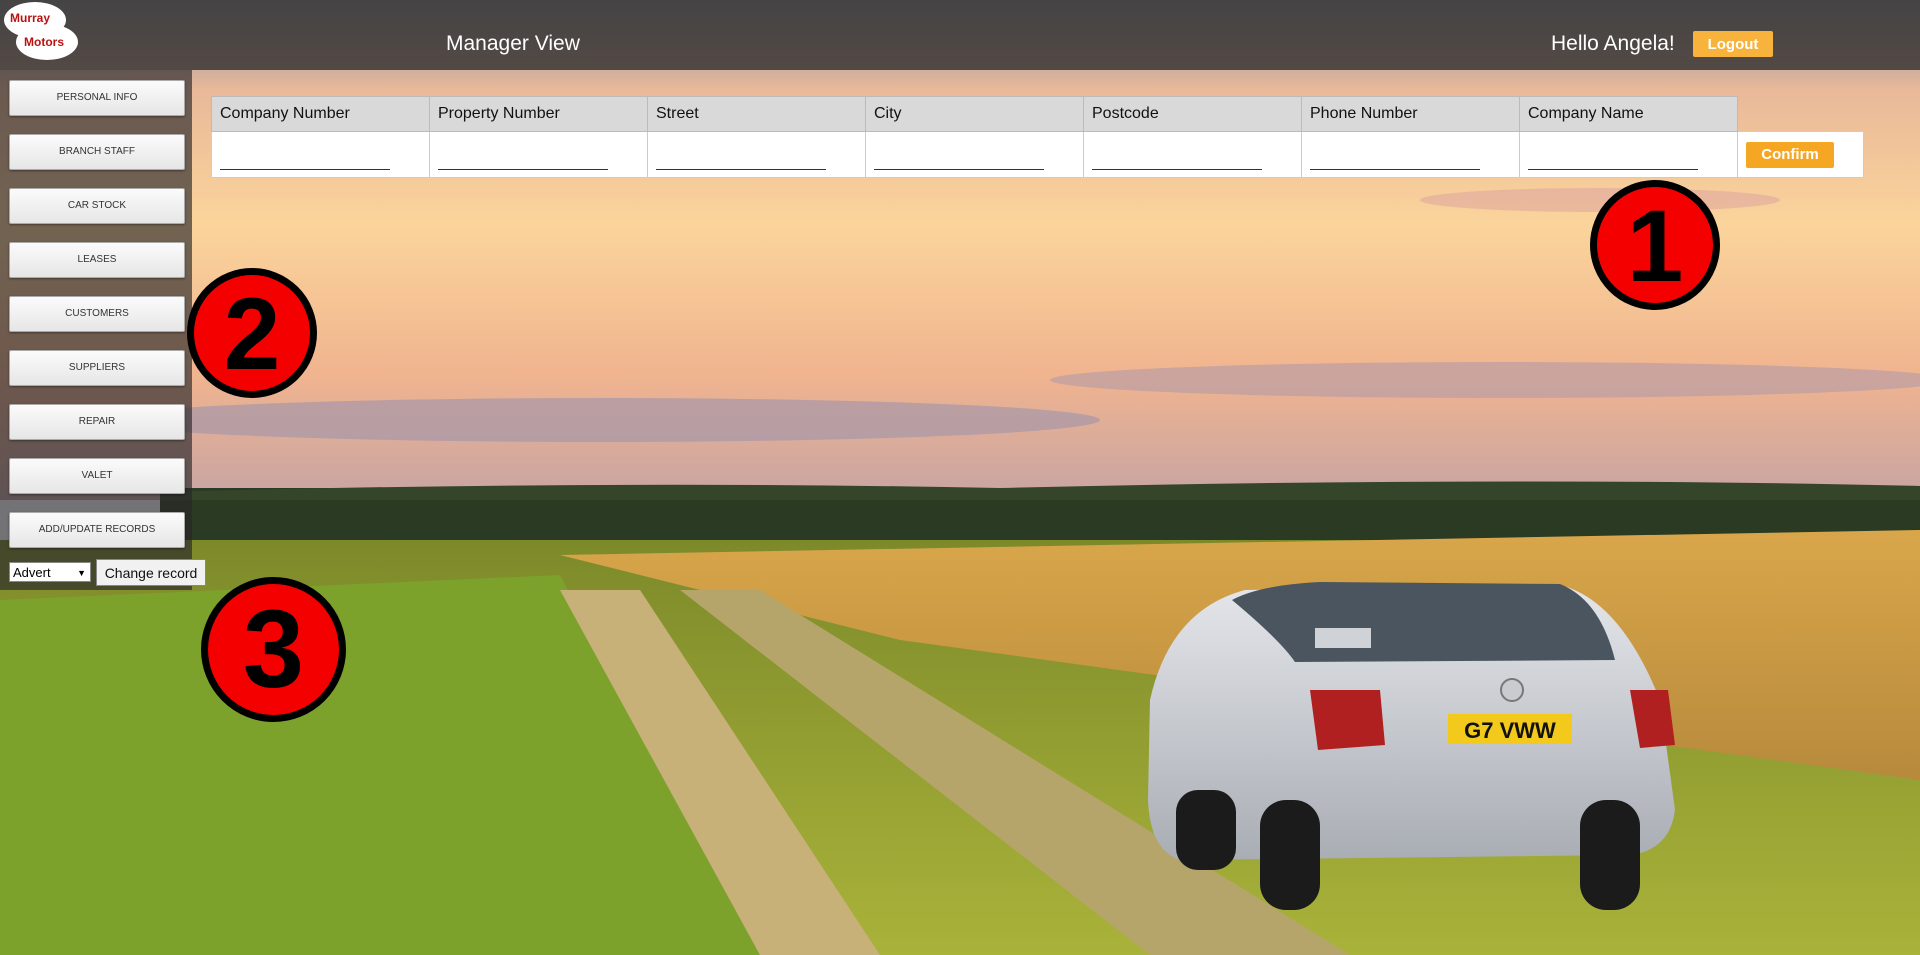 The height and width of the screenshot is (955, 1920). I want to click on table-row: Confirm, so click(1037, 154).